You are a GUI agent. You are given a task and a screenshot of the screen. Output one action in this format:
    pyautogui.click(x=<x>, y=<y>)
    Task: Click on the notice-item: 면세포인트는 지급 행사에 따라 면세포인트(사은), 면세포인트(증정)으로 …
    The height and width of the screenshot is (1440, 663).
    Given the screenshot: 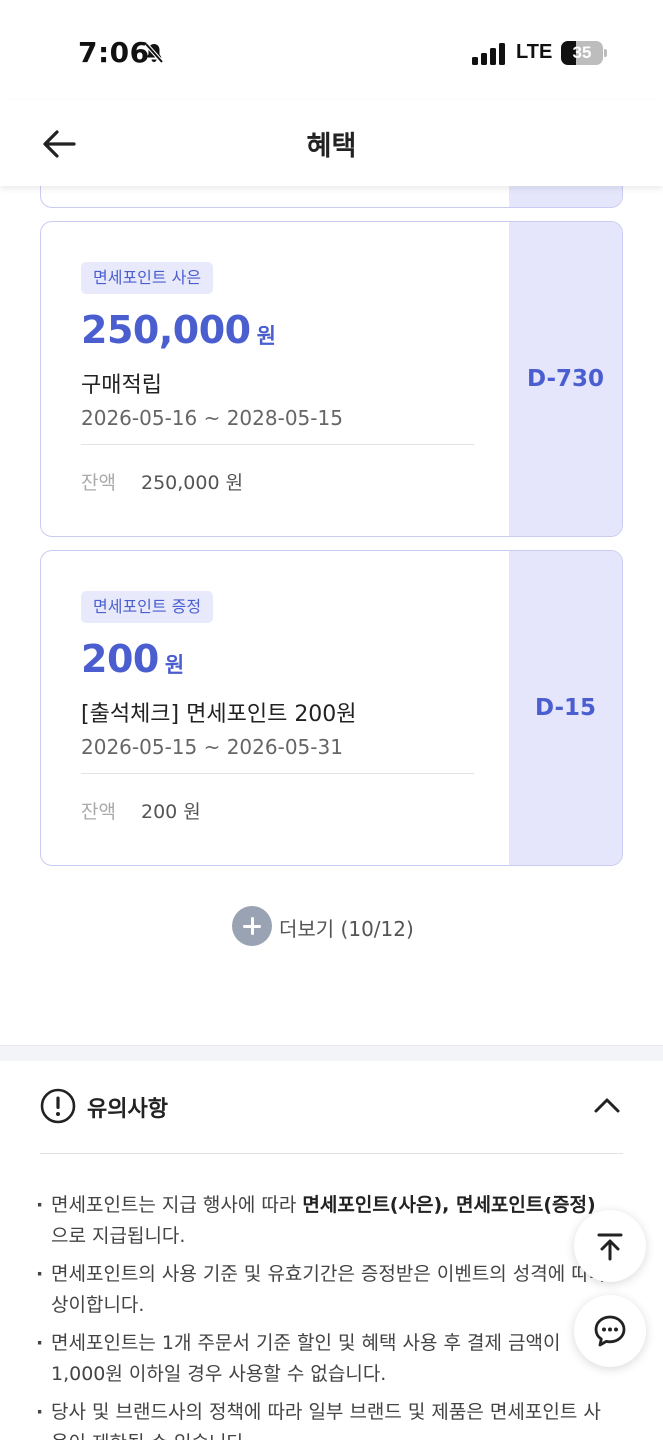 What is the action you would take?
    pyautogui.click(x=321, y=1221)
    